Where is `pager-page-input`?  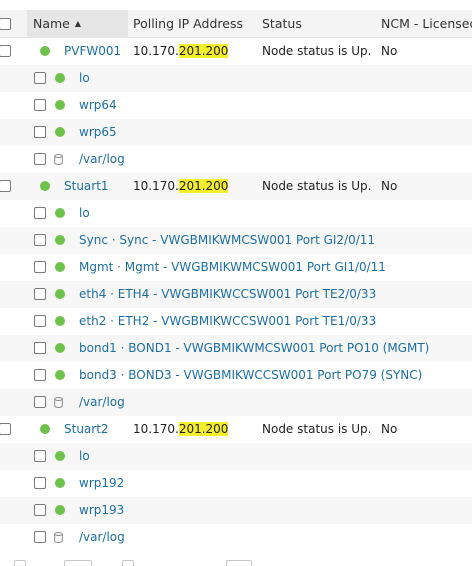 pager-page-input is located at coordinates (78, 563).